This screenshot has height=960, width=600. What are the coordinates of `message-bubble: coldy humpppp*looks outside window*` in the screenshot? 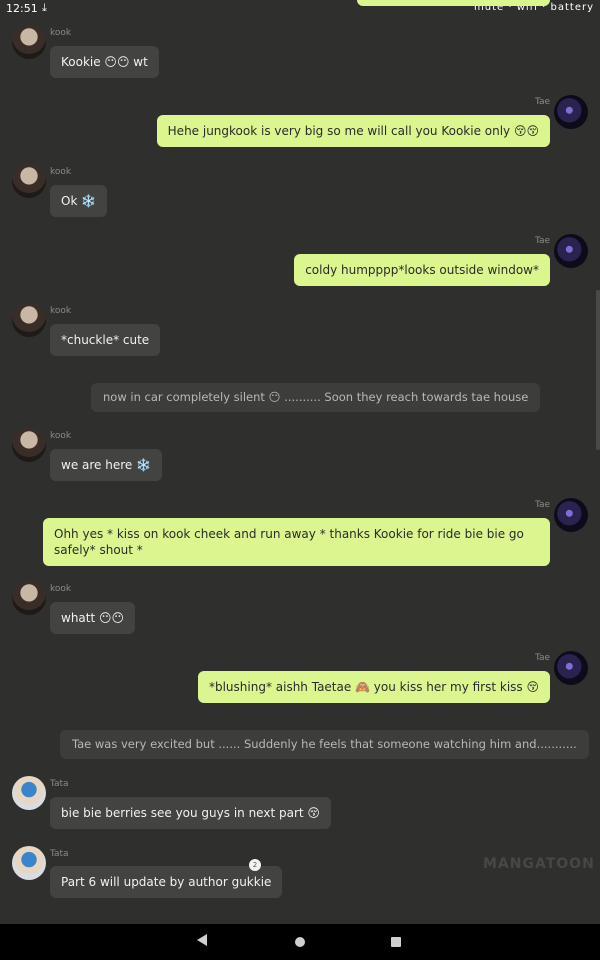 It's located at (422, 270).